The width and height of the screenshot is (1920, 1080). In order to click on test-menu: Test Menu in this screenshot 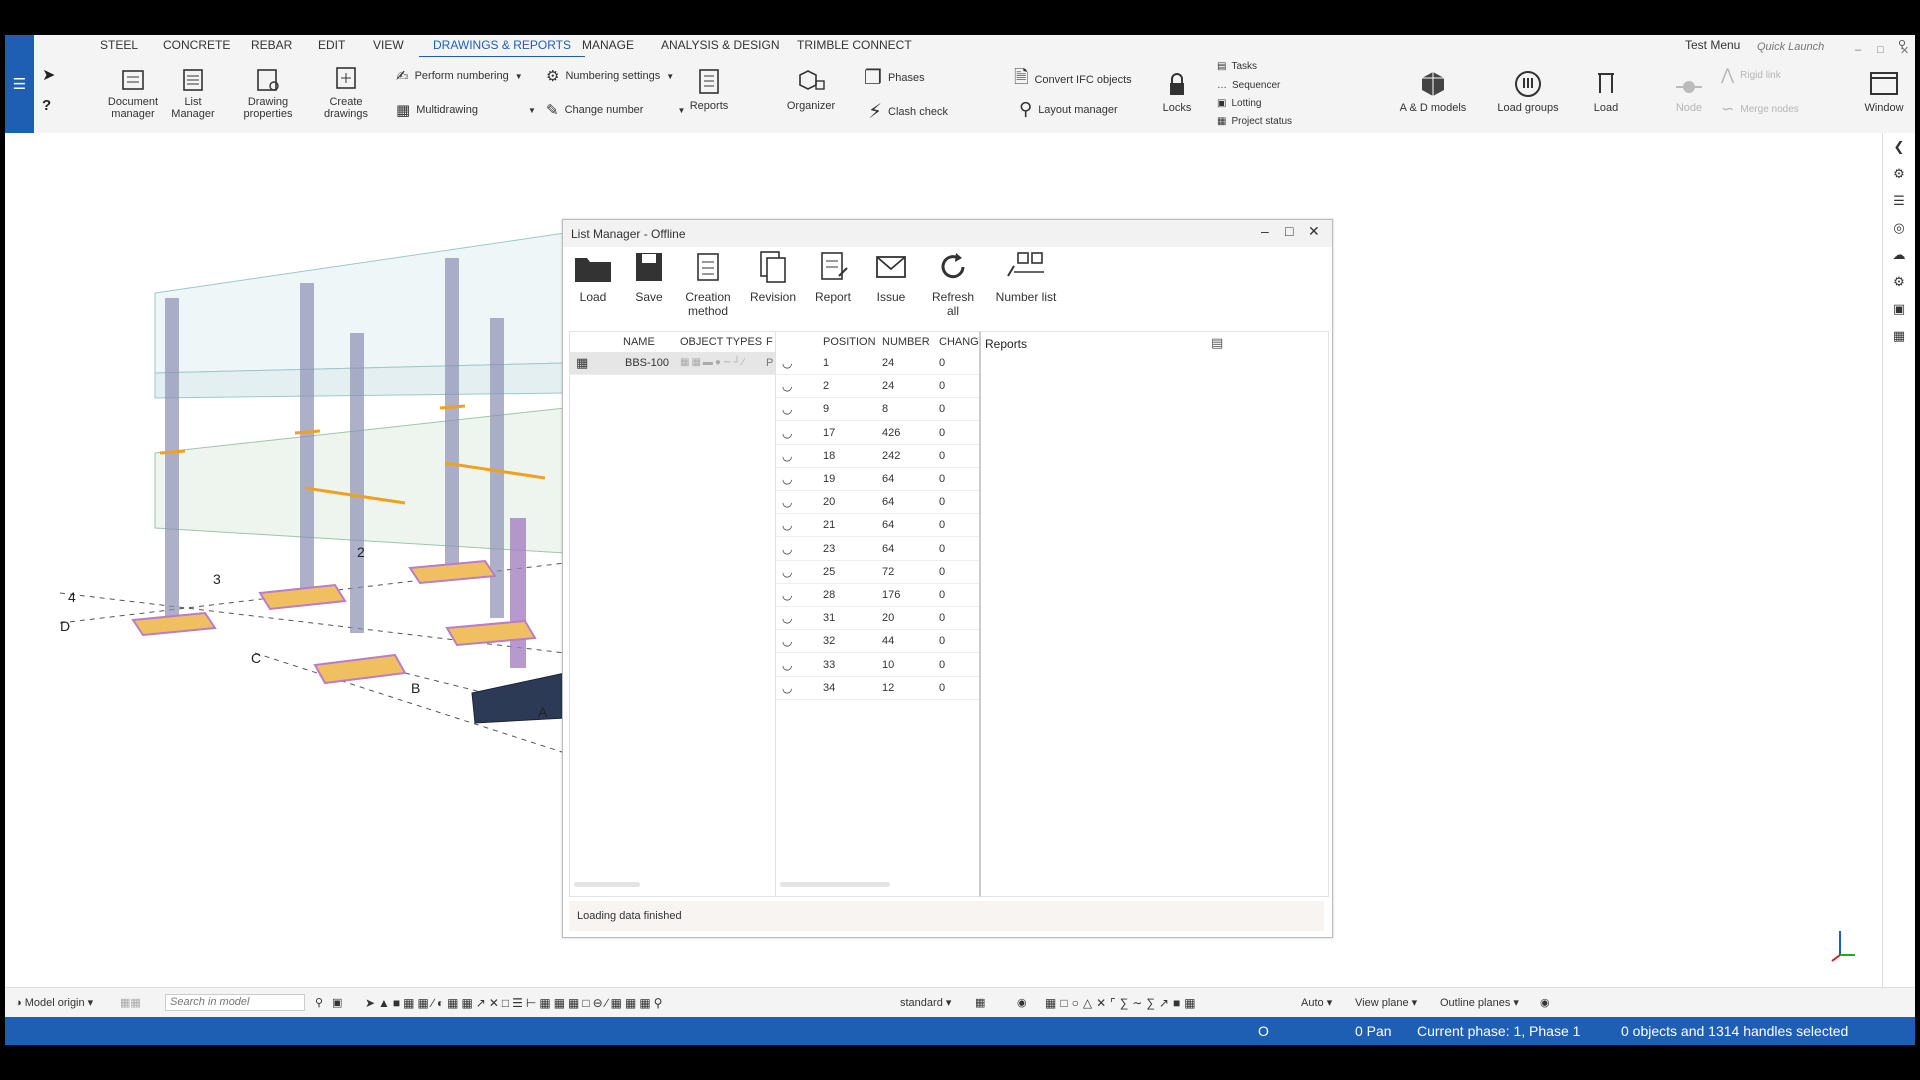, I will do `click(1712, 45)`.